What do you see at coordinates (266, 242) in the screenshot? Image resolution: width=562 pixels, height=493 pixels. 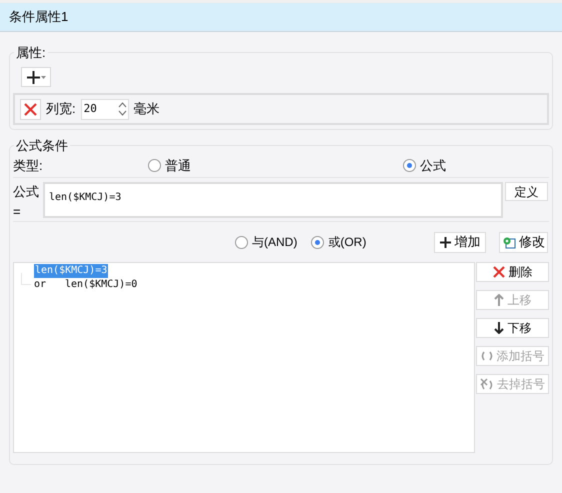 I see `radio-option: 与(AND)` at bounding box center [266, 242].